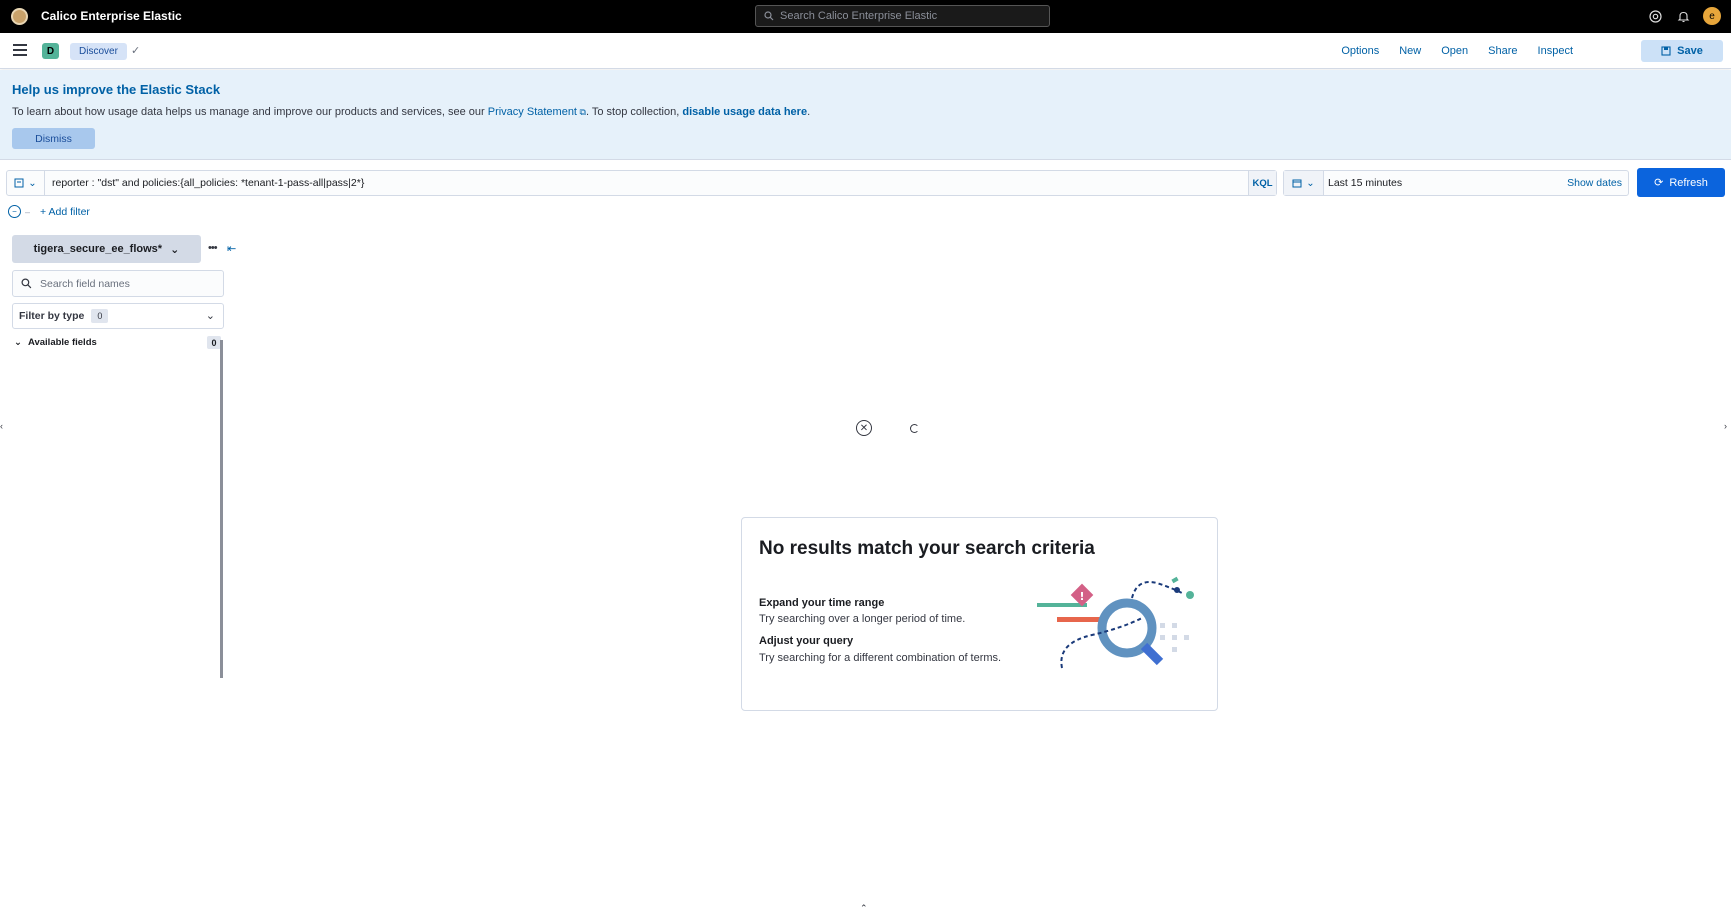 Image resolution: width=1731 pixels, height=912 pixels. I want to click on saved-query-icon, so click(19, 183).